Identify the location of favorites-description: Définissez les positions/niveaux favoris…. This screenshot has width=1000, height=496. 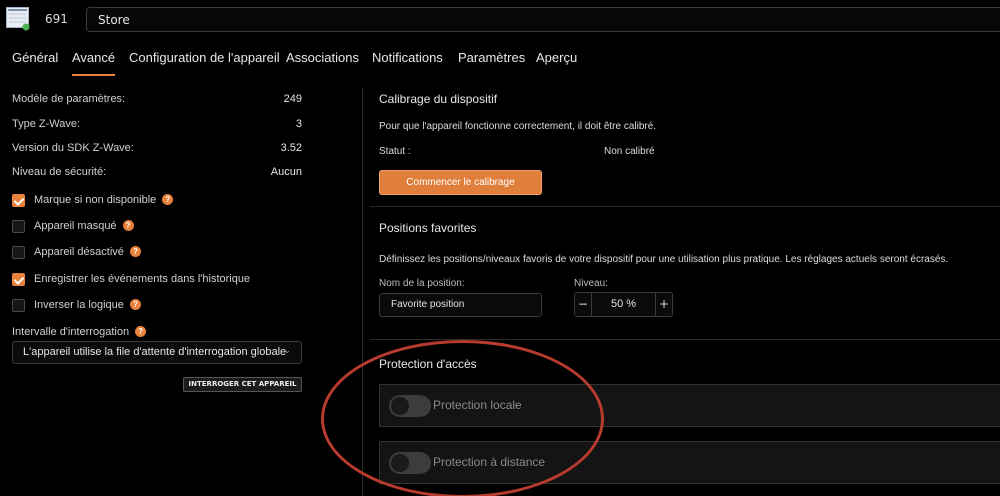
(664, 259).